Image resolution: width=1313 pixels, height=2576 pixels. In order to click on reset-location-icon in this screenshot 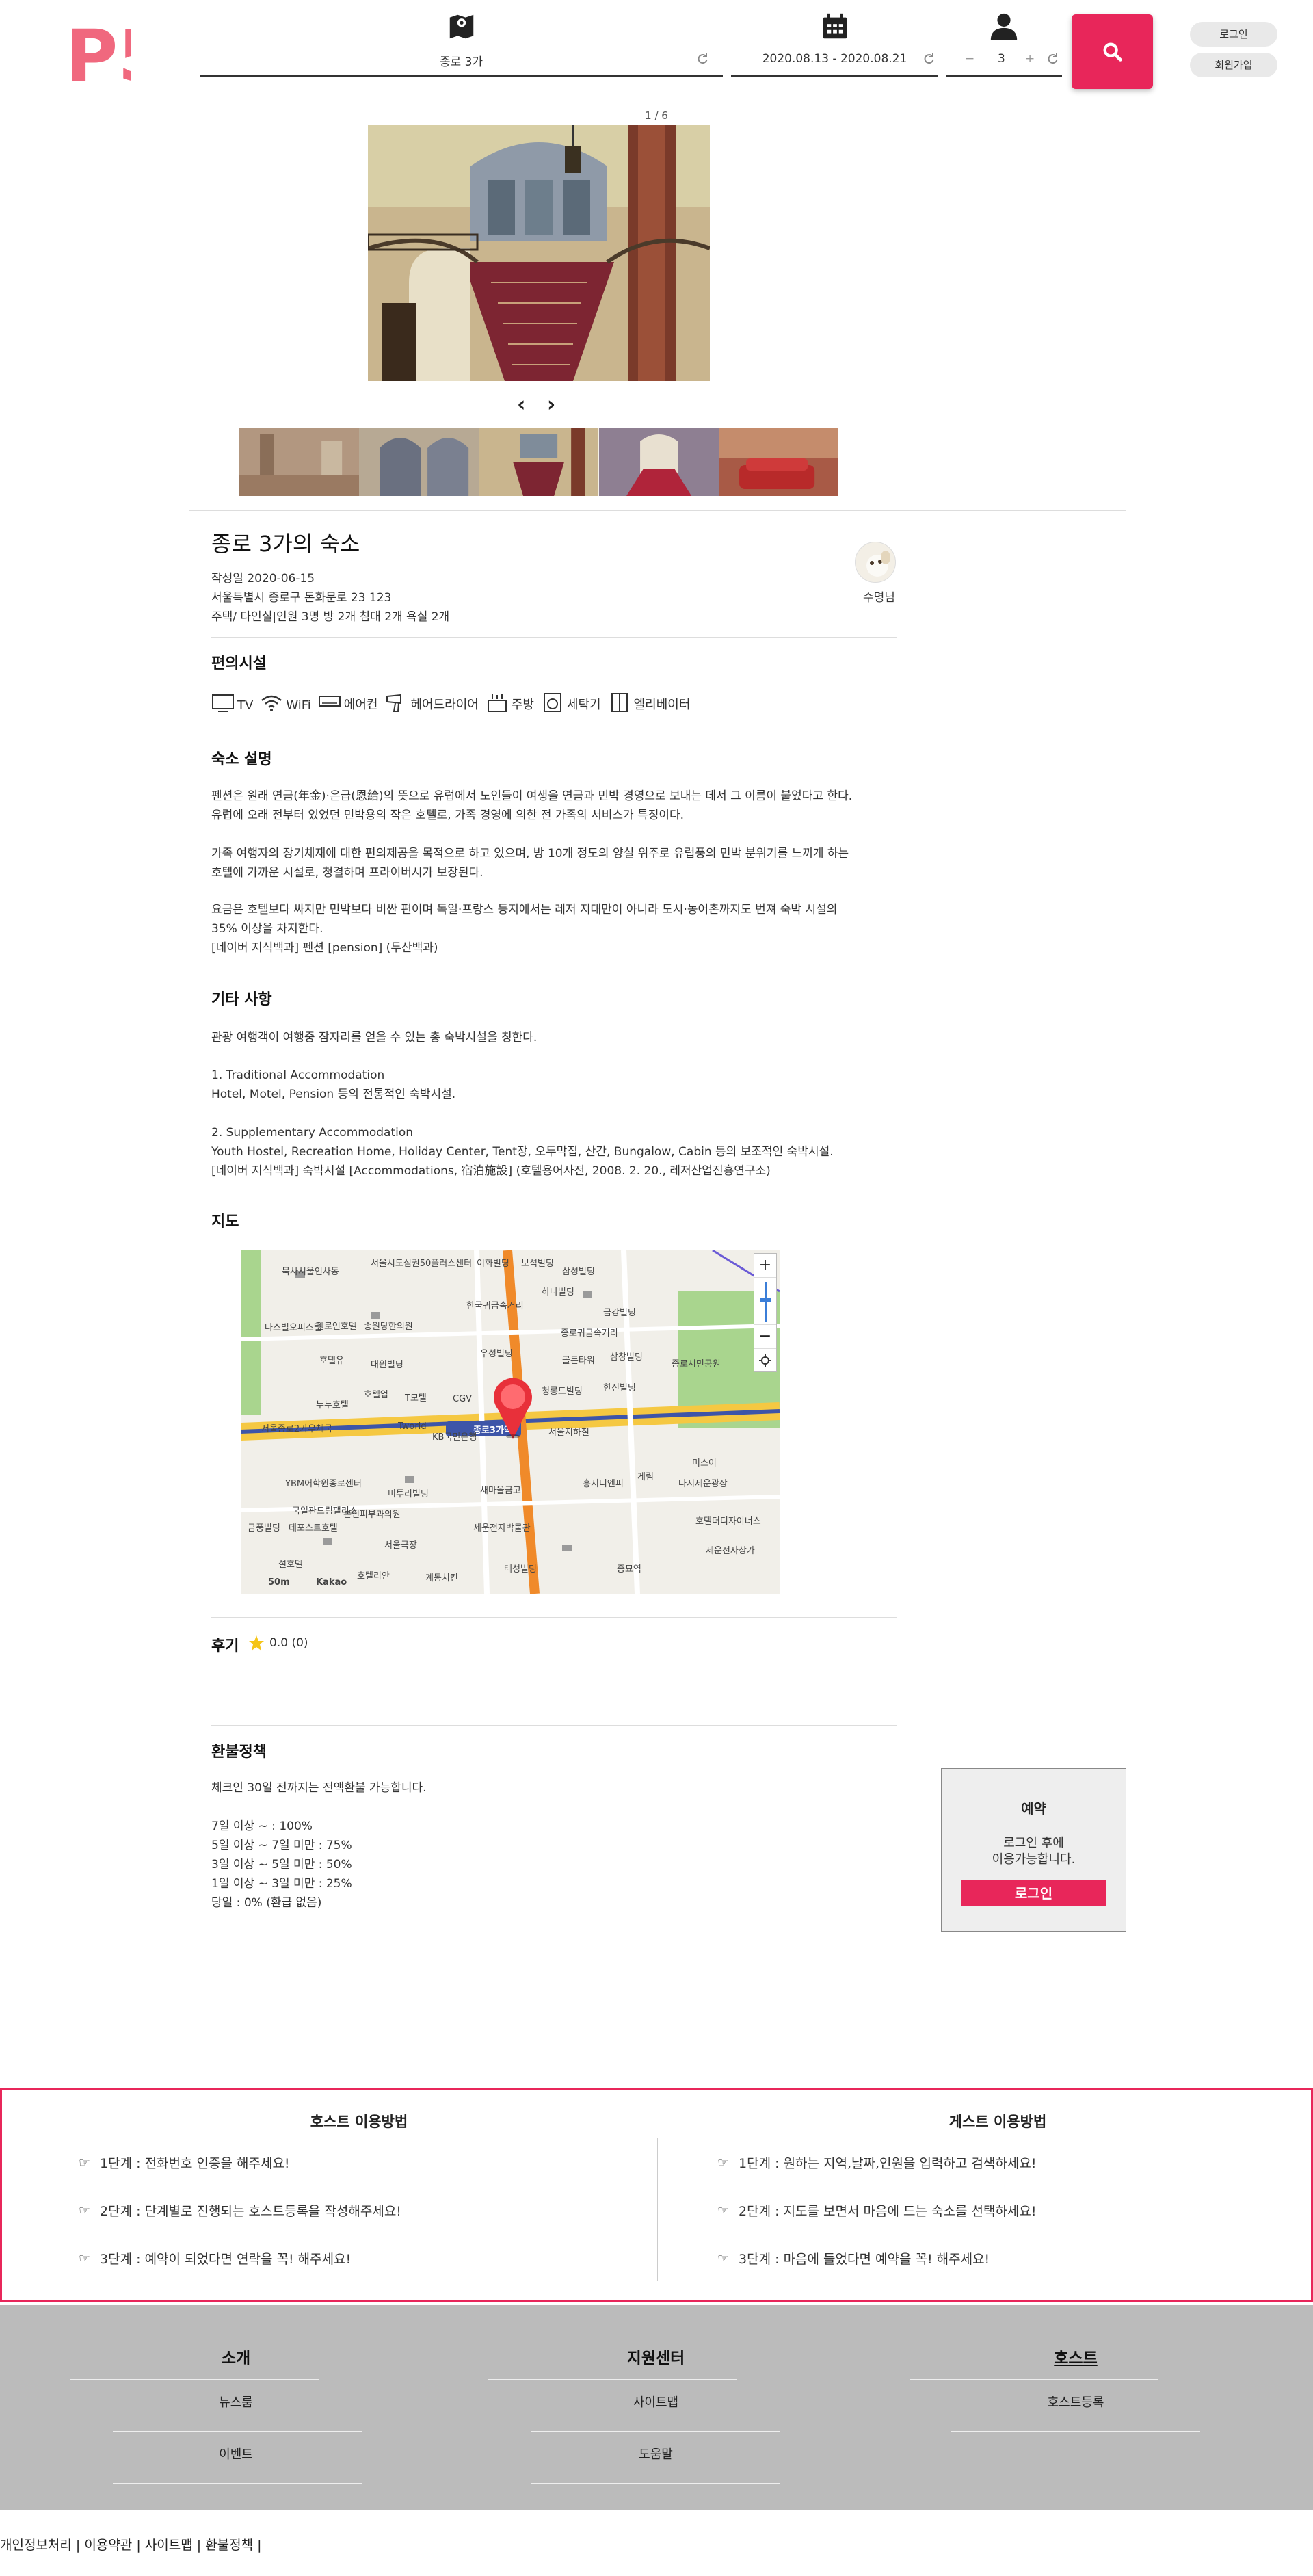, I will do `click(702, 59)`.